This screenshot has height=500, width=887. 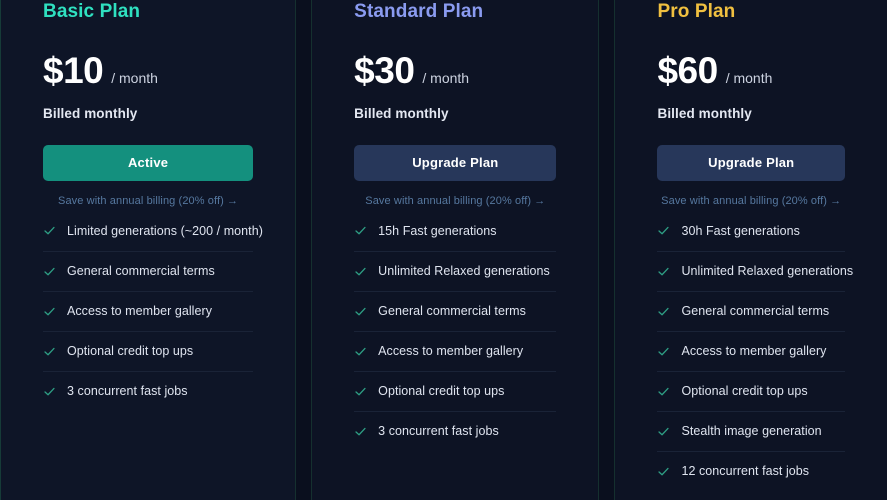 I want to click on feature-row: Limited generations (~200 / month), so click(x=153, y=231).